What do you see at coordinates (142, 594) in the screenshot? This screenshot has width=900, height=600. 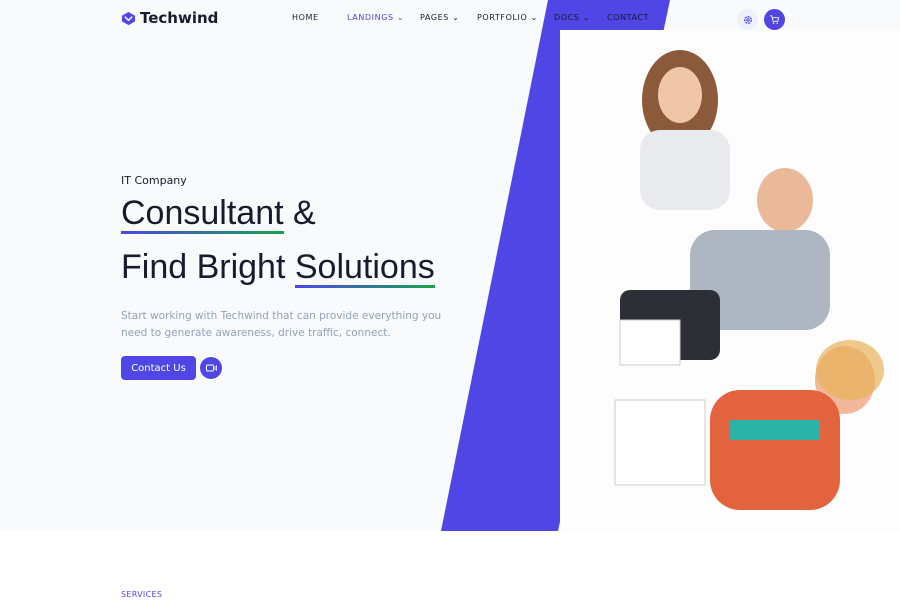 I see `services-label: SERVICES` at bounding box center [142, 594].